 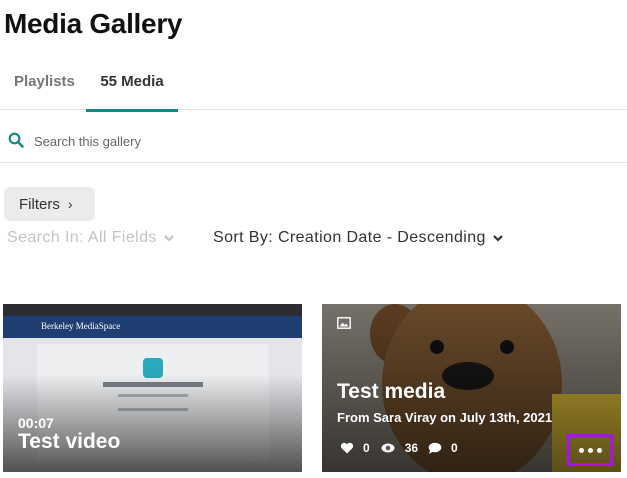 What do you see at coordinates (411, 448) in the screenshot?
I see `views-count: 36` at bounding box center [411, 448].